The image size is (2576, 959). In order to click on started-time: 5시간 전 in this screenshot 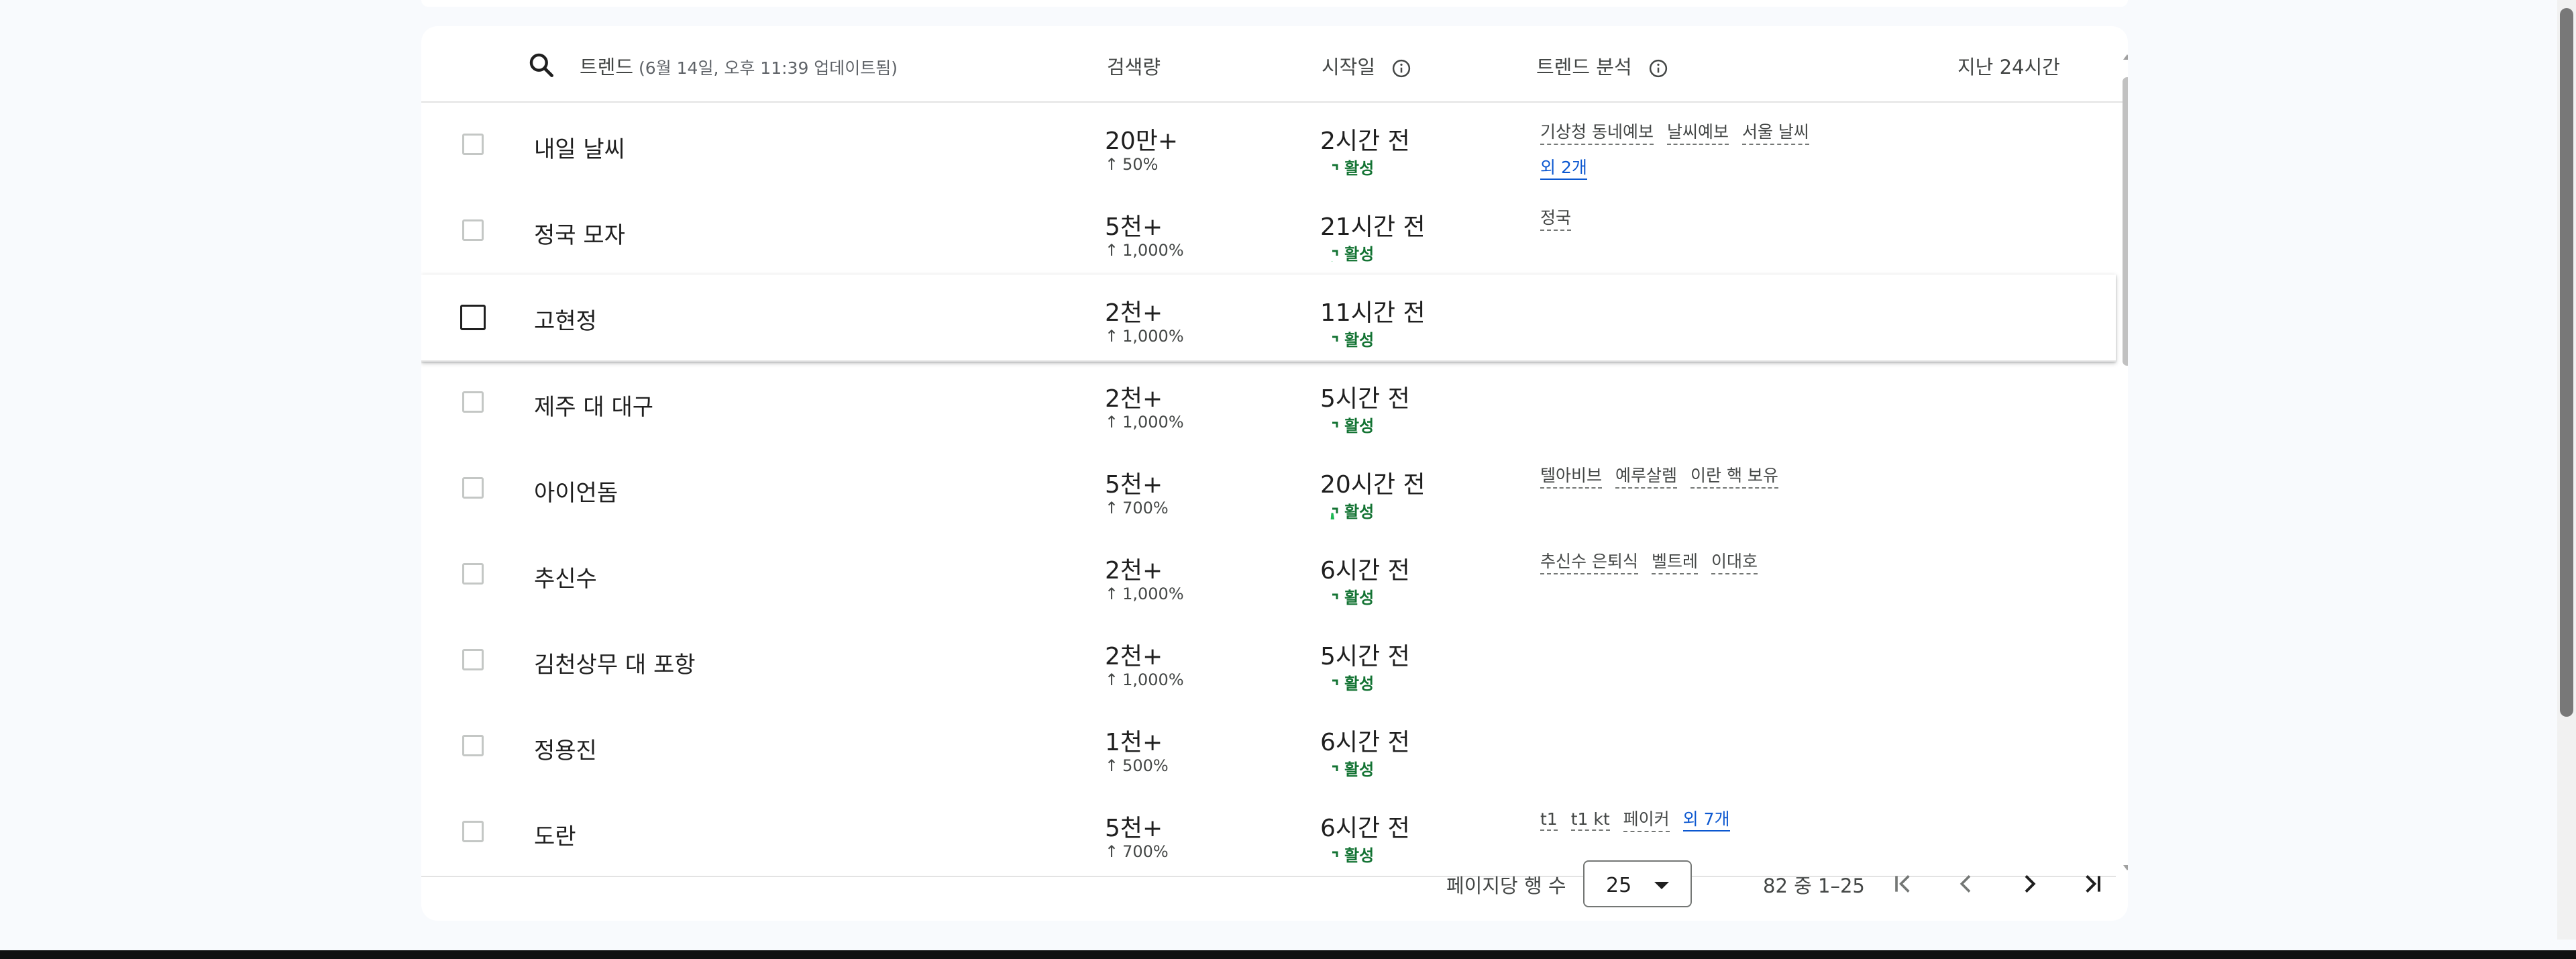, I will do `click(1365, 657)`.